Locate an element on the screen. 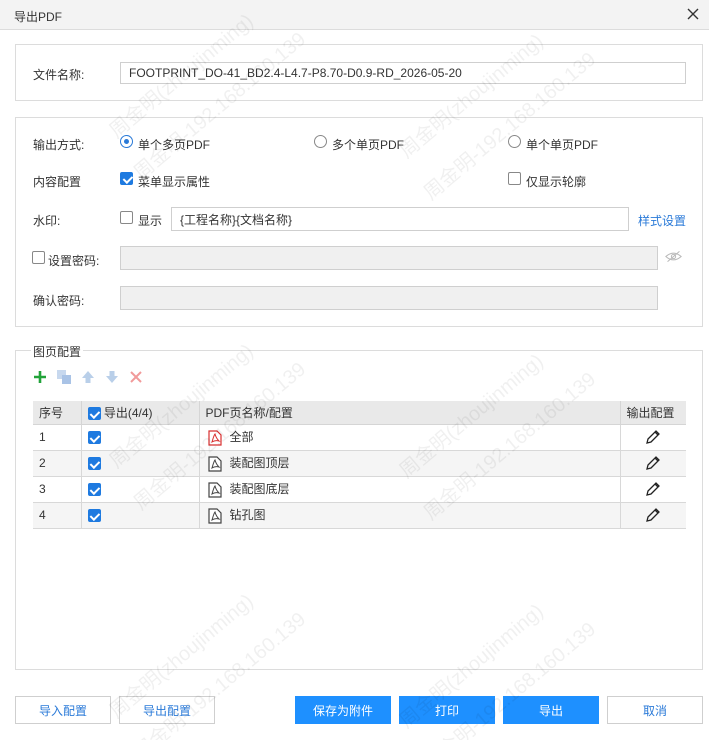 This screenshot has width=709, height=740. row-name: 全部 is located at coordinates (241, 437).